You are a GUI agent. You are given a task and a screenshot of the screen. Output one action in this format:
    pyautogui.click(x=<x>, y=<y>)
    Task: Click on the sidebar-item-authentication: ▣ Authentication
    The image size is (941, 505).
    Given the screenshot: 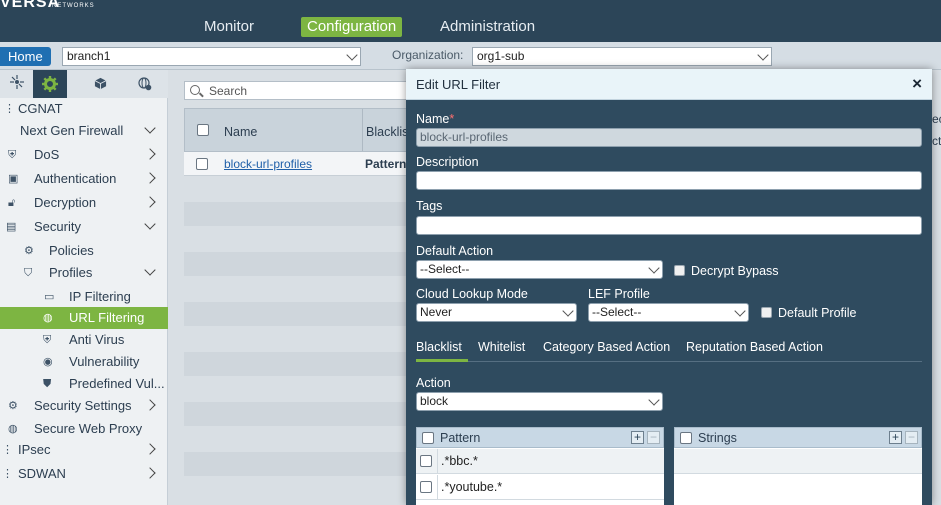 What is the action you would take?
    pyautogui.click(x=84, y=179)
    